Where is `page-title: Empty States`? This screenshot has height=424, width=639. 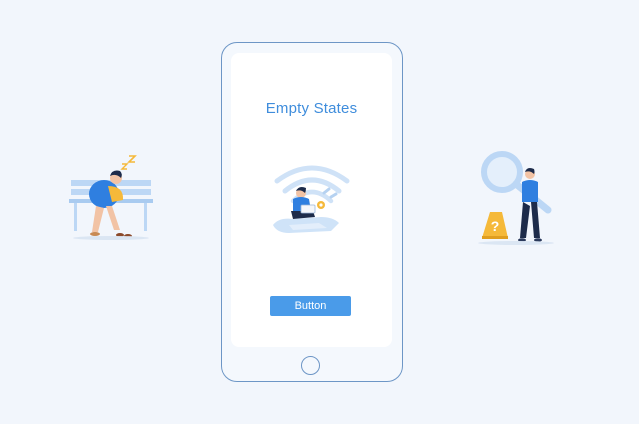 page-title: Empty States is located at coordinates (311, 108).